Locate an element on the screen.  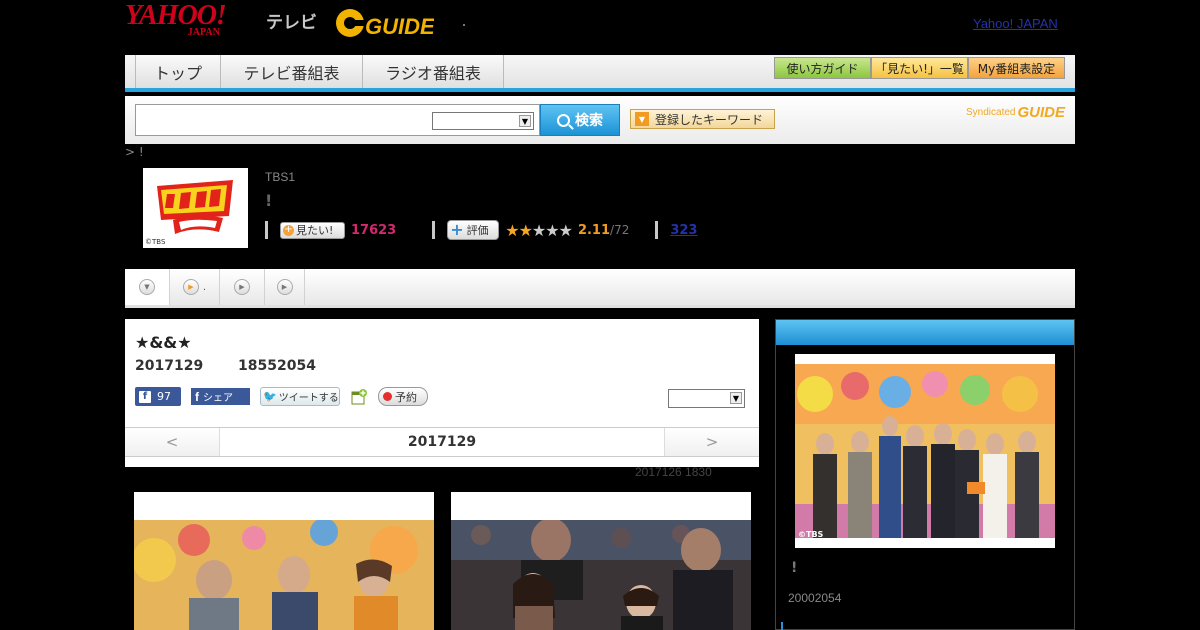
date-navigation: < 2017129 > is located at coordinates (442, 442).